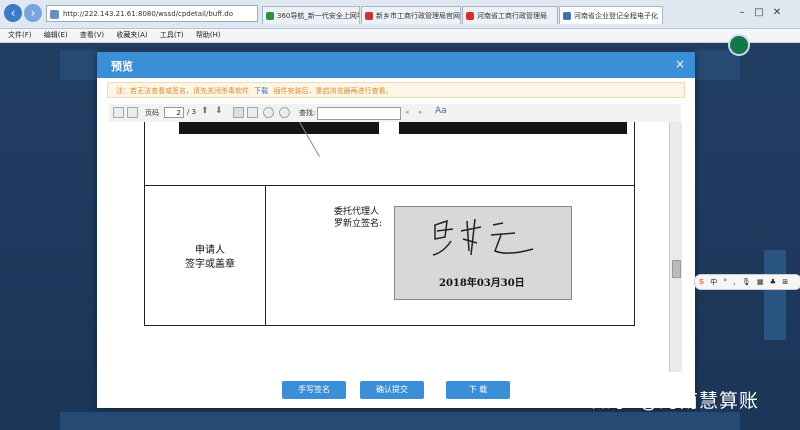 This screenshot has height=430, width=800. I want to click on pdf-toolbar: 页码 2 / 3 ⬆ ⬇ 查找: ◂ ▸ Aa, so click(395, 113).